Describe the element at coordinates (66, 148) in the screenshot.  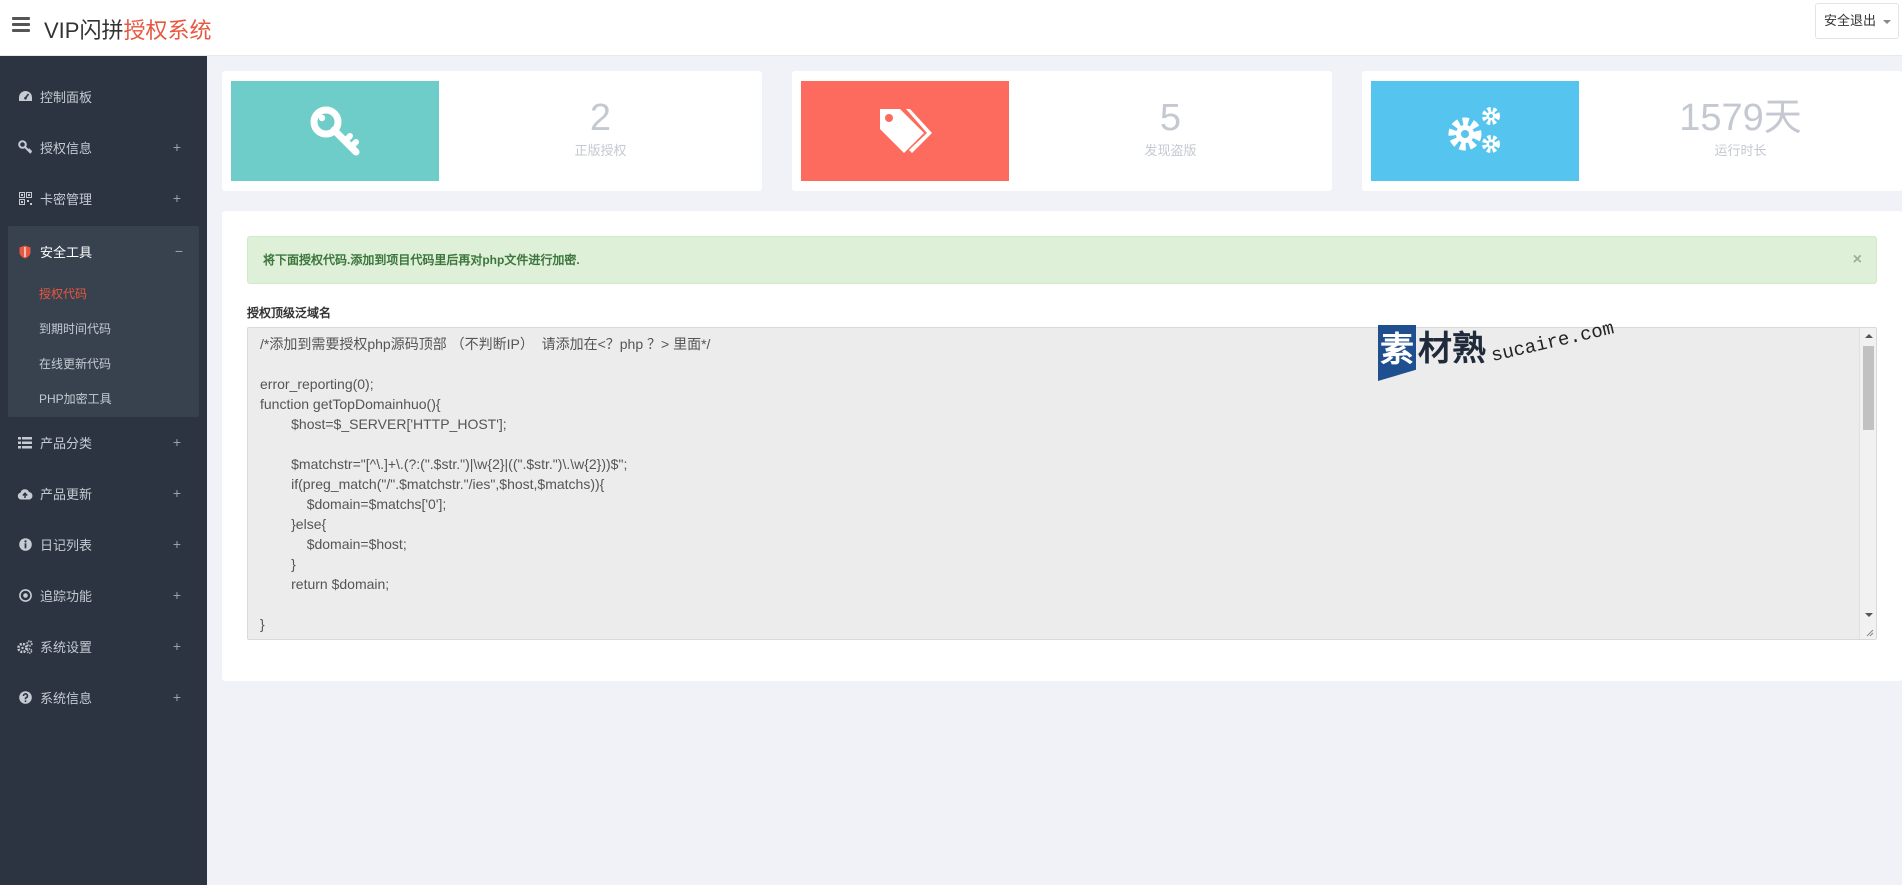
I see `sidebar-item-label: 授权信息` at that location.